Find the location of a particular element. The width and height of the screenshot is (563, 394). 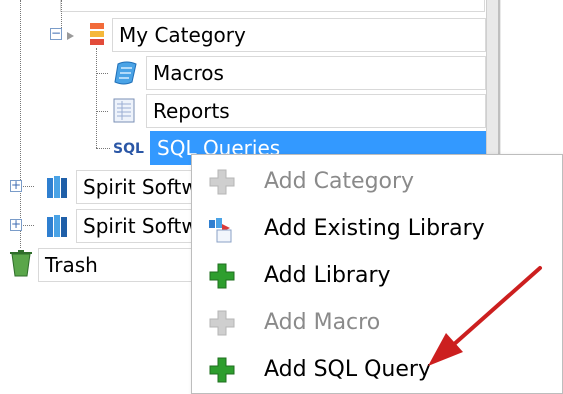

annotation-arrow-icon is located at coordinates (485, 316).